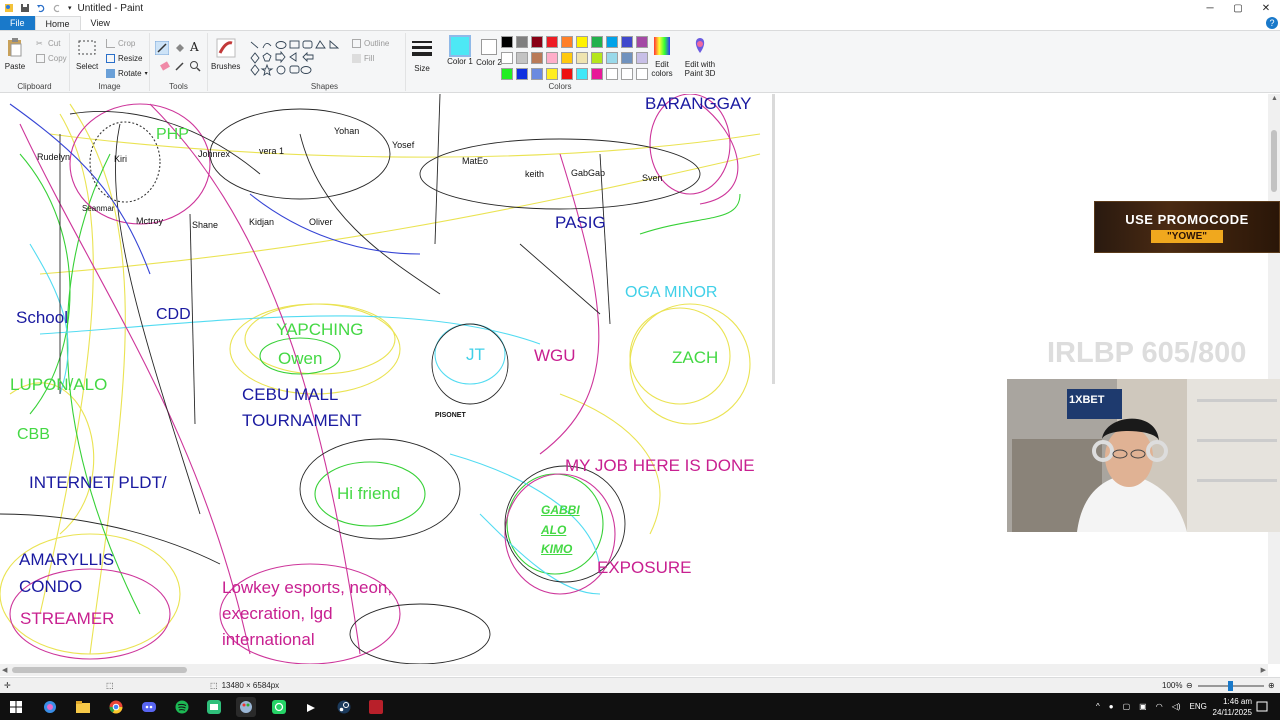 This screenshot has height=720, width=1280. I want to click on tab-view: View, so click(100, 23).